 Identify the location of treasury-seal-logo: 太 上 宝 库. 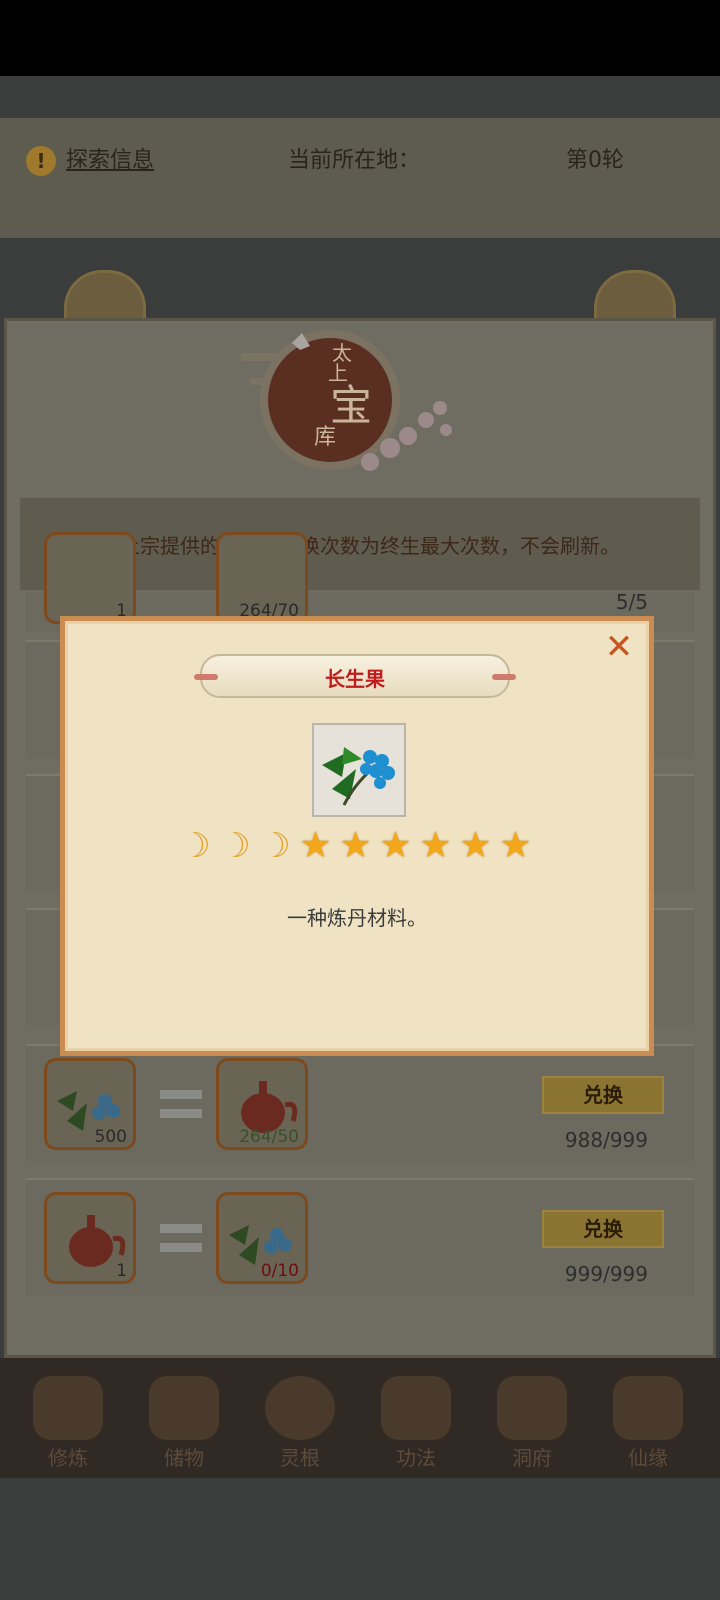
(346, 400).